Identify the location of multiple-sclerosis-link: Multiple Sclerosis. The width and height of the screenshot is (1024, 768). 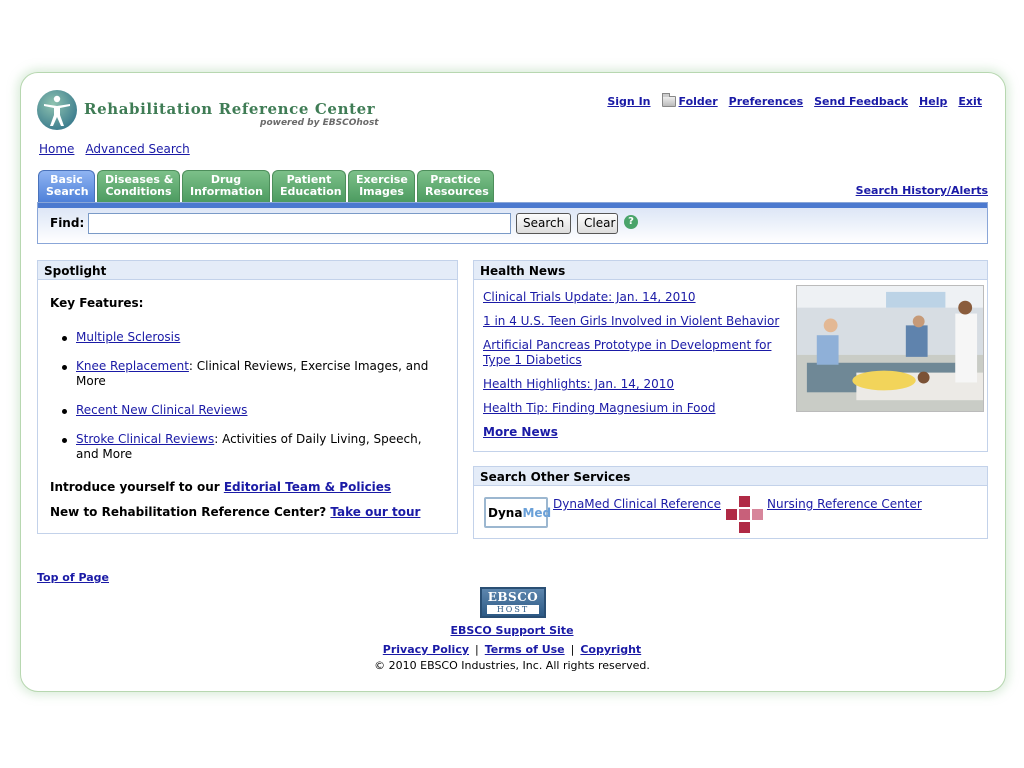
(128, 337).